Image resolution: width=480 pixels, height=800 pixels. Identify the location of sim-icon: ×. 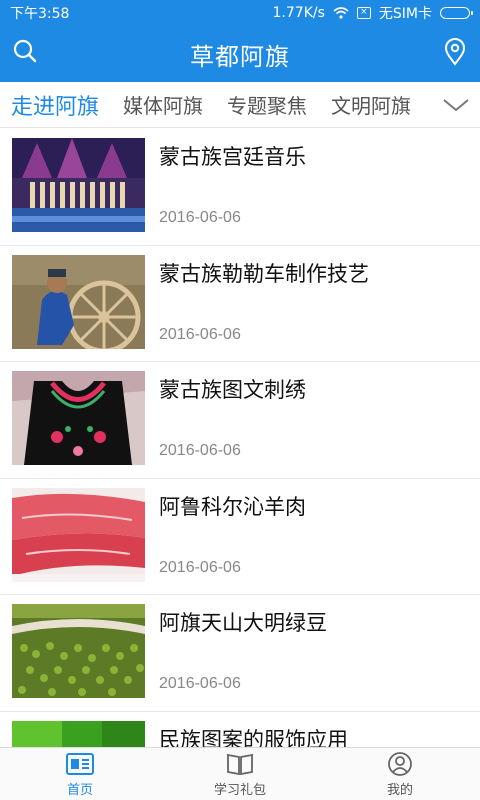
(363, 13).